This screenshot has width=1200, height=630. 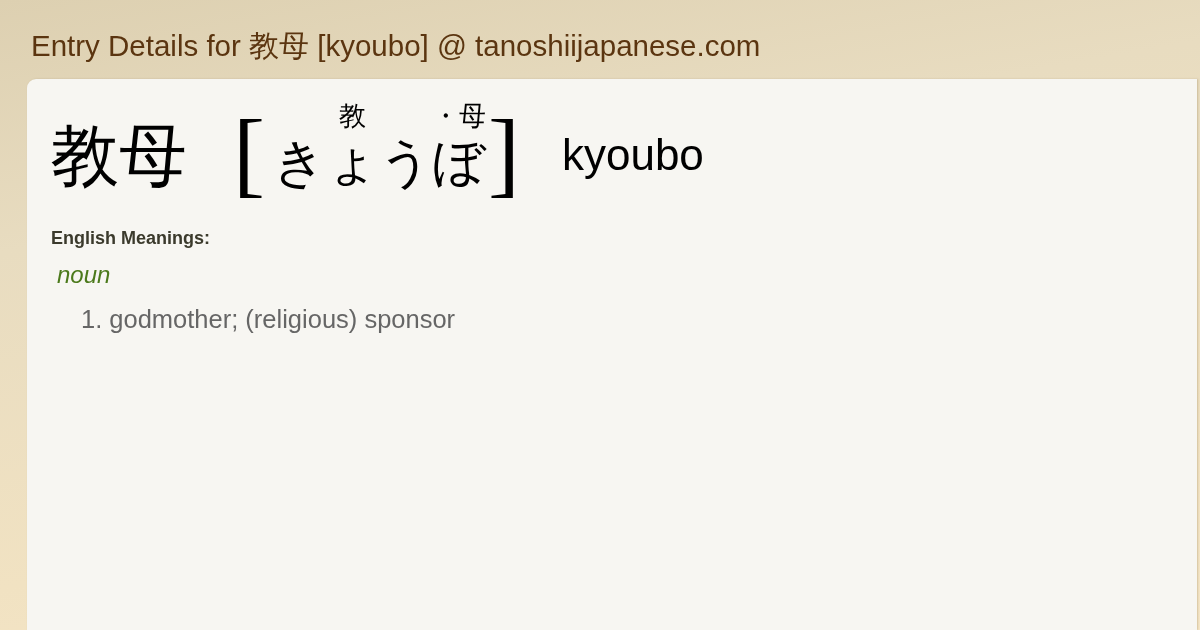 I want to click on page-title: Entry Details for 教母 [kyoubo] @ tanoshiijapanese.com, so click(x=396, y=46).